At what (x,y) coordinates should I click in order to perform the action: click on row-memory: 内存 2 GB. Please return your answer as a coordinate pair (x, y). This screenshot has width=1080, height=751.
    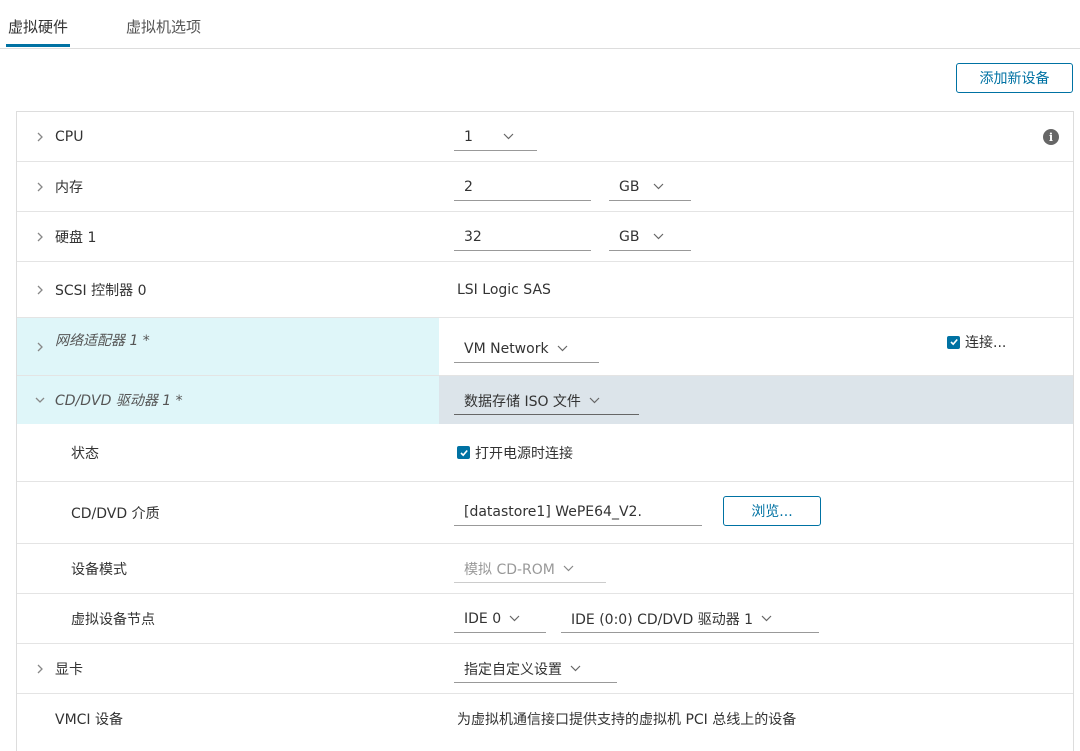
    Looking at the image, I should click on (545, 187).